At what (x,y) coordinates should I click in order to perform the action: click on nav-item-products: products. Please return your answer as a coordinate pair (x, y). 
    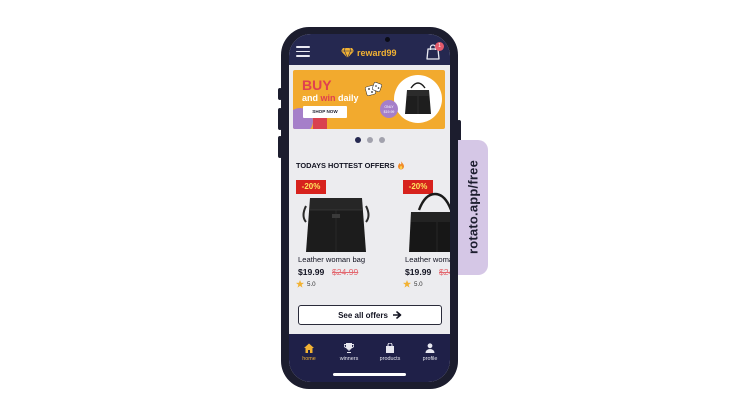
    Looking at the image, I should click on (390, 352).